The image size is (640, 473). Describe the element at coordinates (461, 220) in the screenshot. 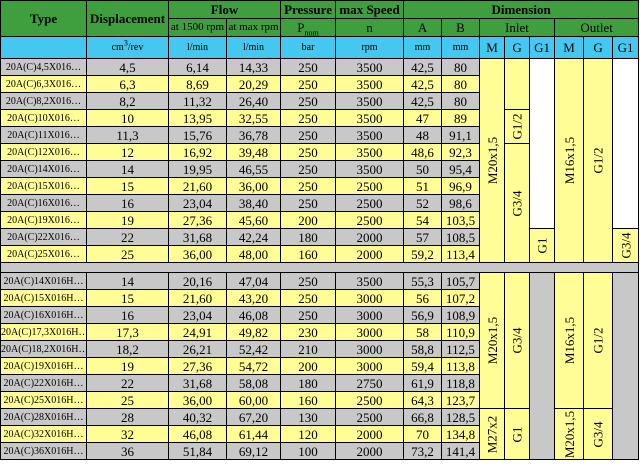

I see `cell-b: 103,5` at that location.